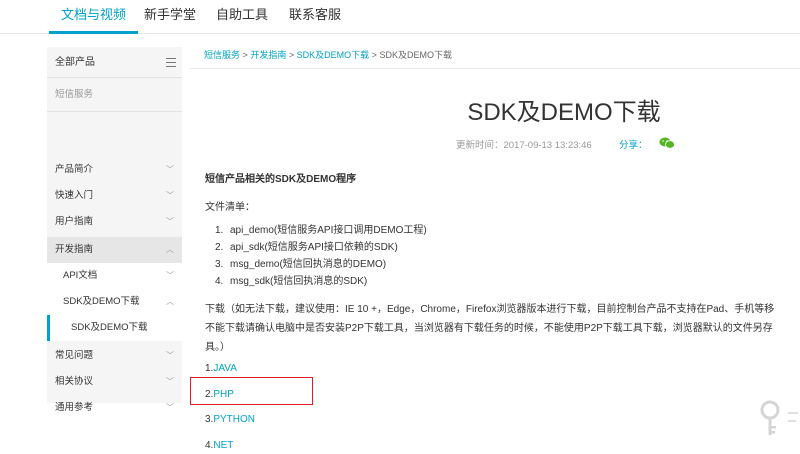 This screenshot has height=454, width=800. Describe the element at coordinates (114, 328) in the screenshot. I see `sidebar-item-sdk-demo-download: SDK及DEMO下载` at that location.